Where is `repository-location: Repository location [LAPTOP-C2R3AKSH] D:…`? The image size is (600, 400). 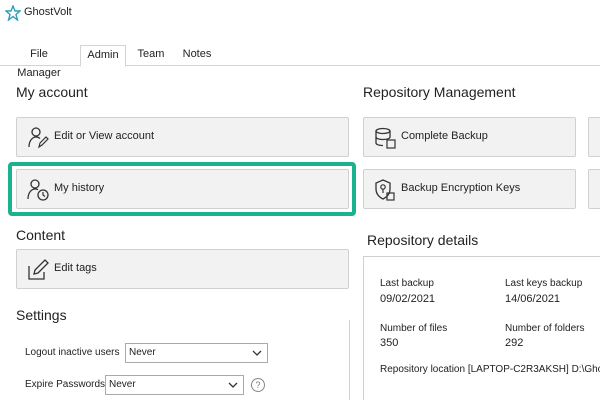 repository-location: Repository location [LAPTOP-C2R3AKSH] D:… is located at coordinates (490, 369).